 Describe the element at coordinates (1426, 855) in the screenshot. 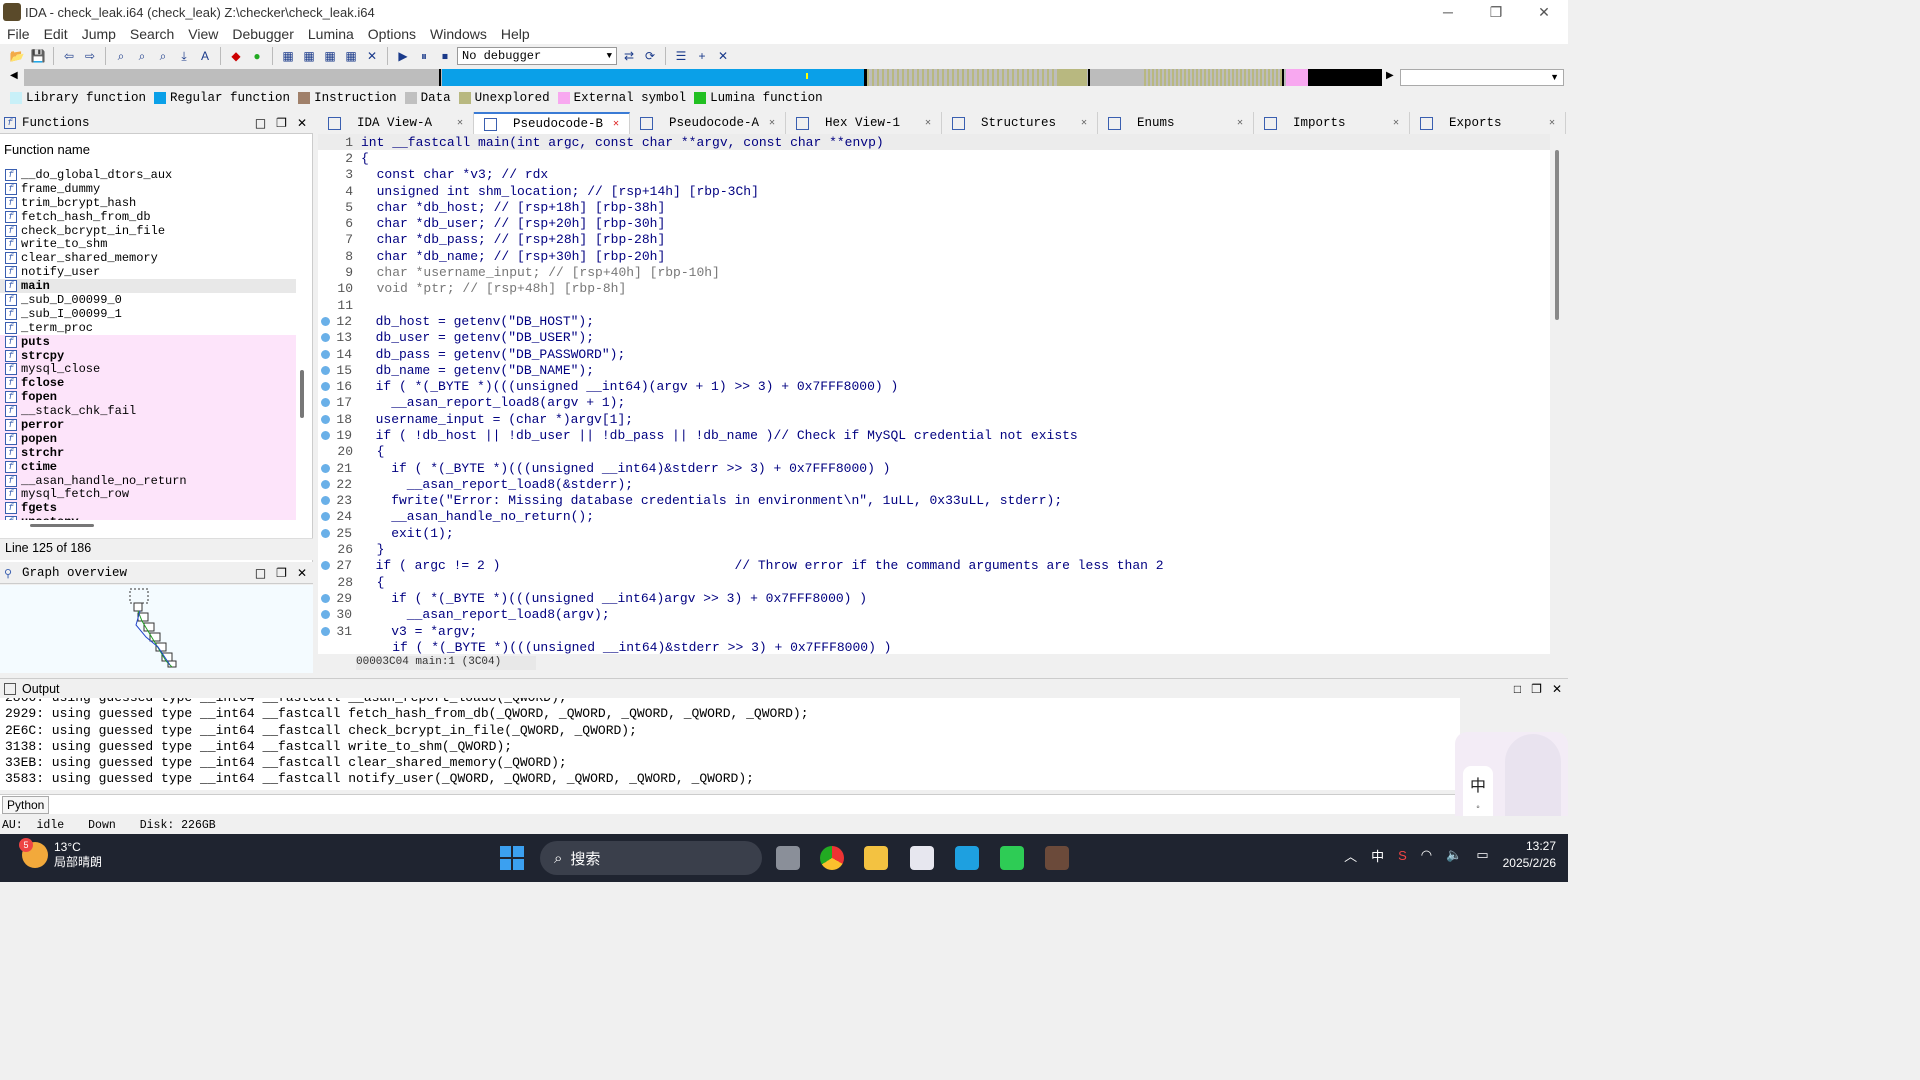

I see `wifi-icon: ◠` at that location.